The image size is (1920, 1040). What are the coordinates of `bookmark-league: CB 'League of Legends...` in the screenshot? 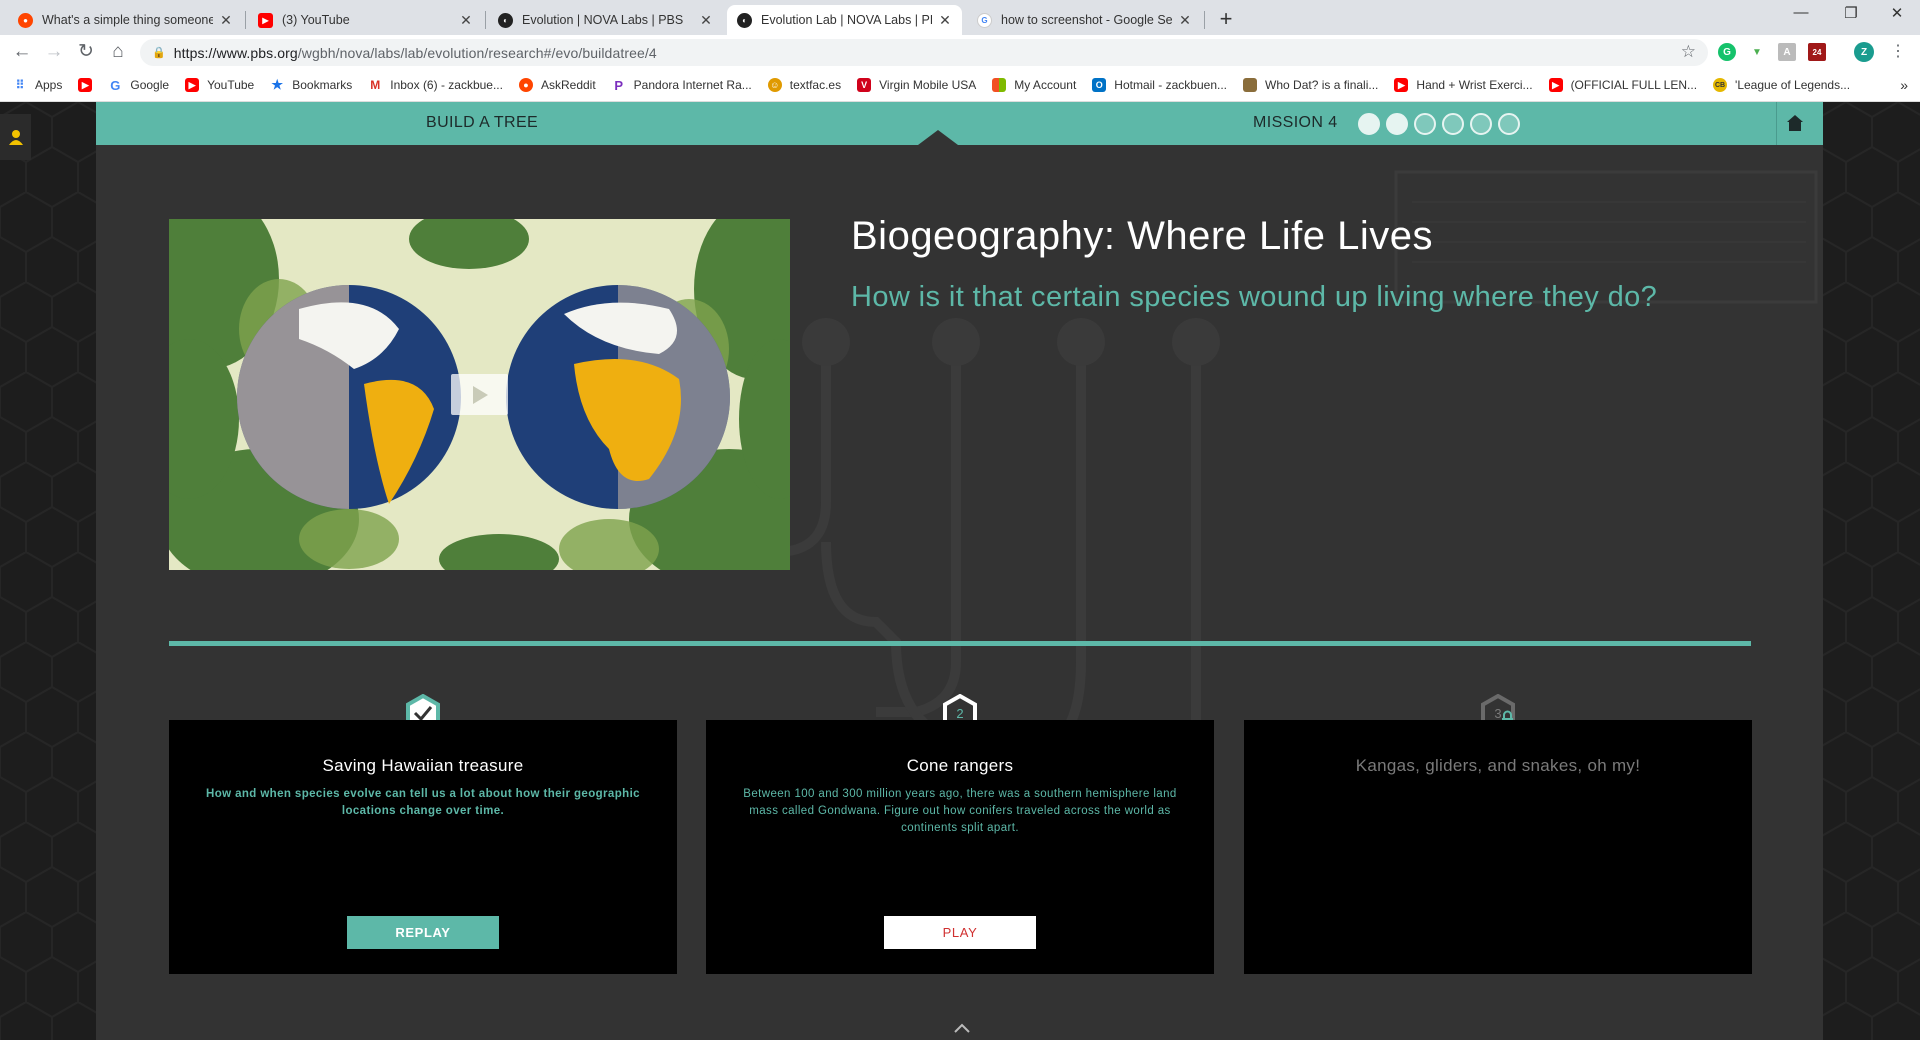 It's located at (1781, 85).